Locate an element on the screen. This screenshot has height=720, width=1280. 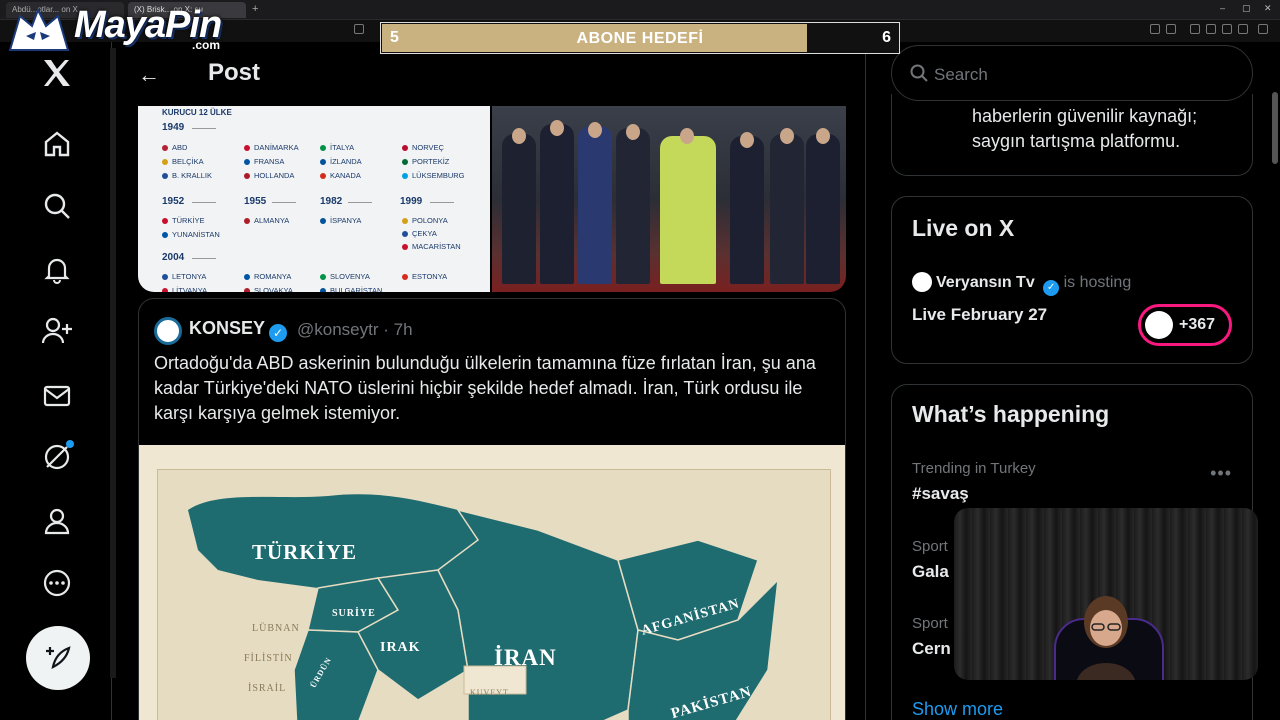
x-logo-icon is located at coordinates (57, 73).